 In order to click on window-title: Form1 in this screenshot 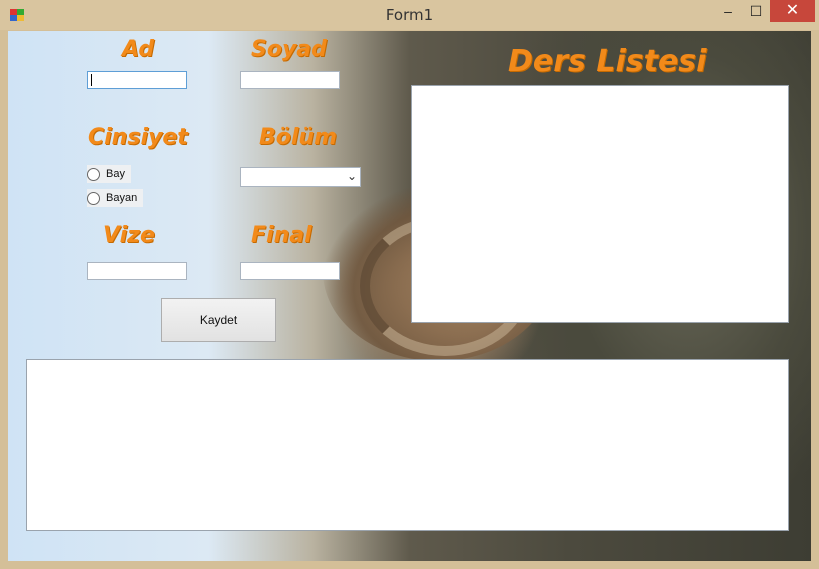, I will do `click(409, 15)`.